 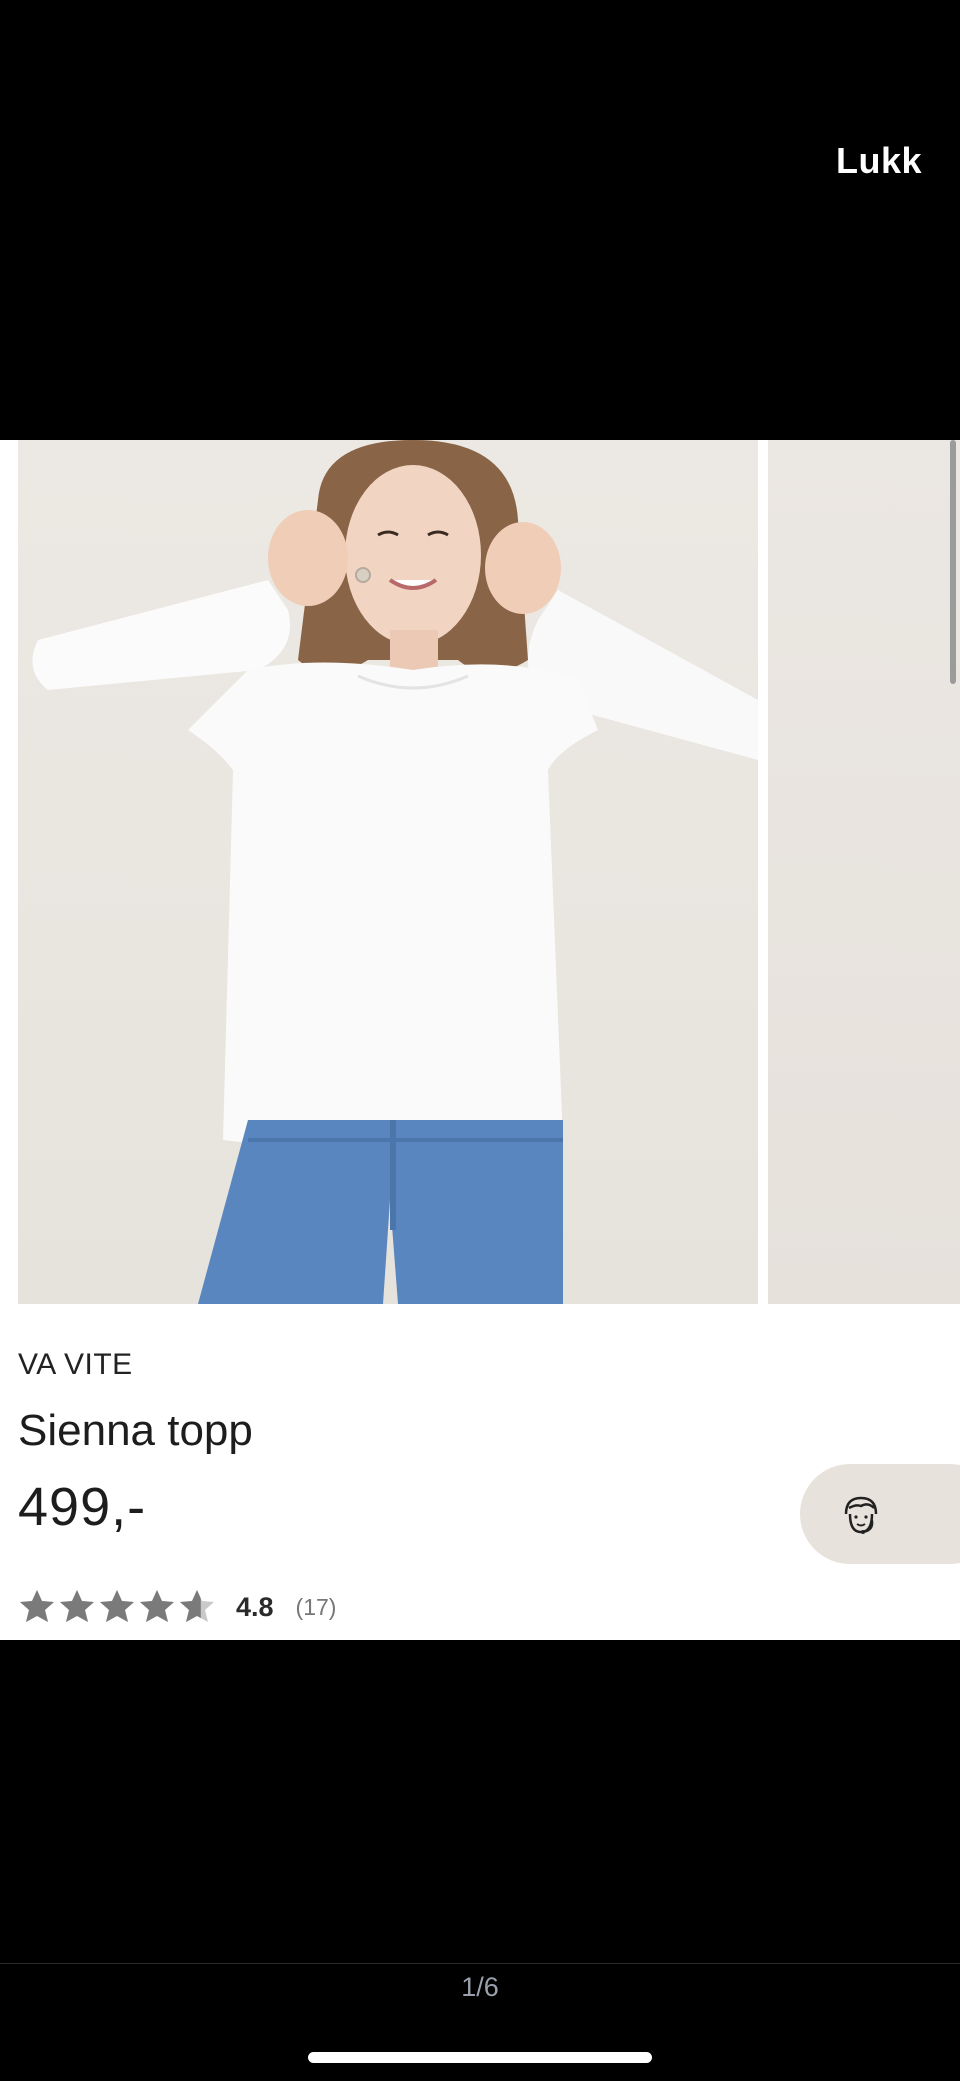 What do you see at coordinates (880, 1514) in the screenshot?
I see `customer-support-button` at bounding box center [880, 1514].